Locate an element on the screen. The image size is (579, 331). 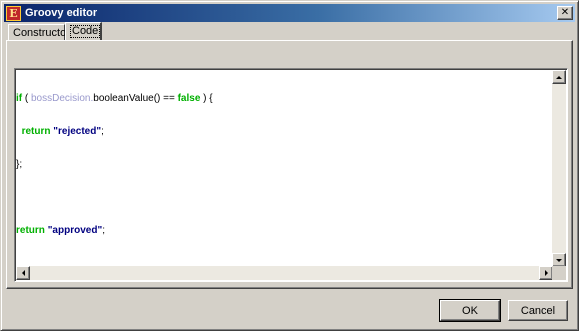
ok-button: OK is located at coordinates (470, 310).